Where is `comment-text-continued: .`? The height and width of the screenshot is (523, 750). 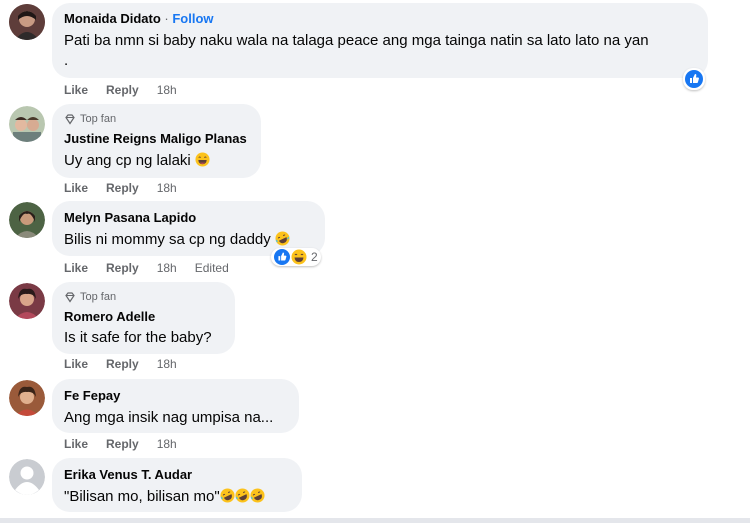 comment-text-continued: . is located at coordinates (66, 60).